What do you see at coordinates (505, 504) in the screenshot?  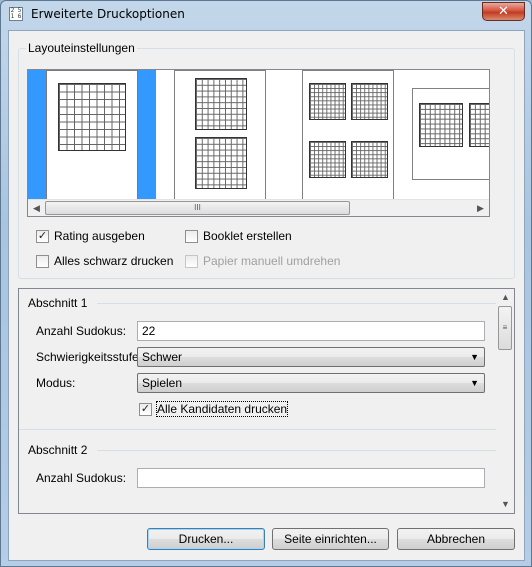 I see `scroll-down-arrow-icon: ▼` at bounding box center [505, 504].